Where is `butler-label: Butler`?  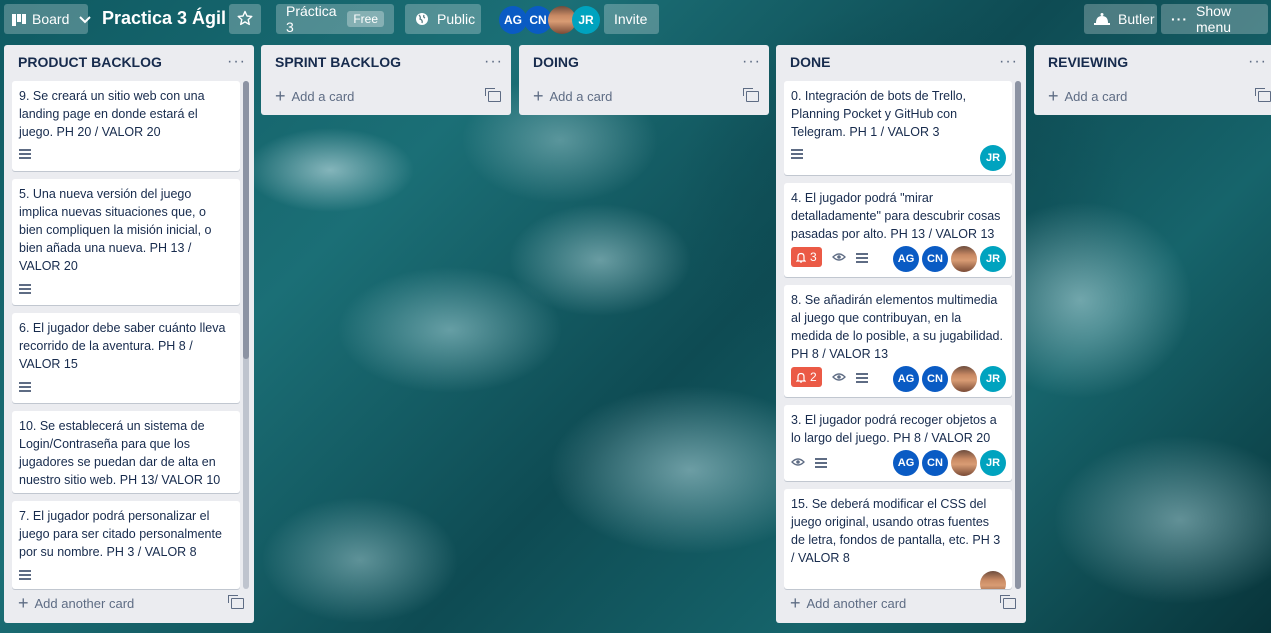
butler-label: Butler is located at coordinates (1136, 19).